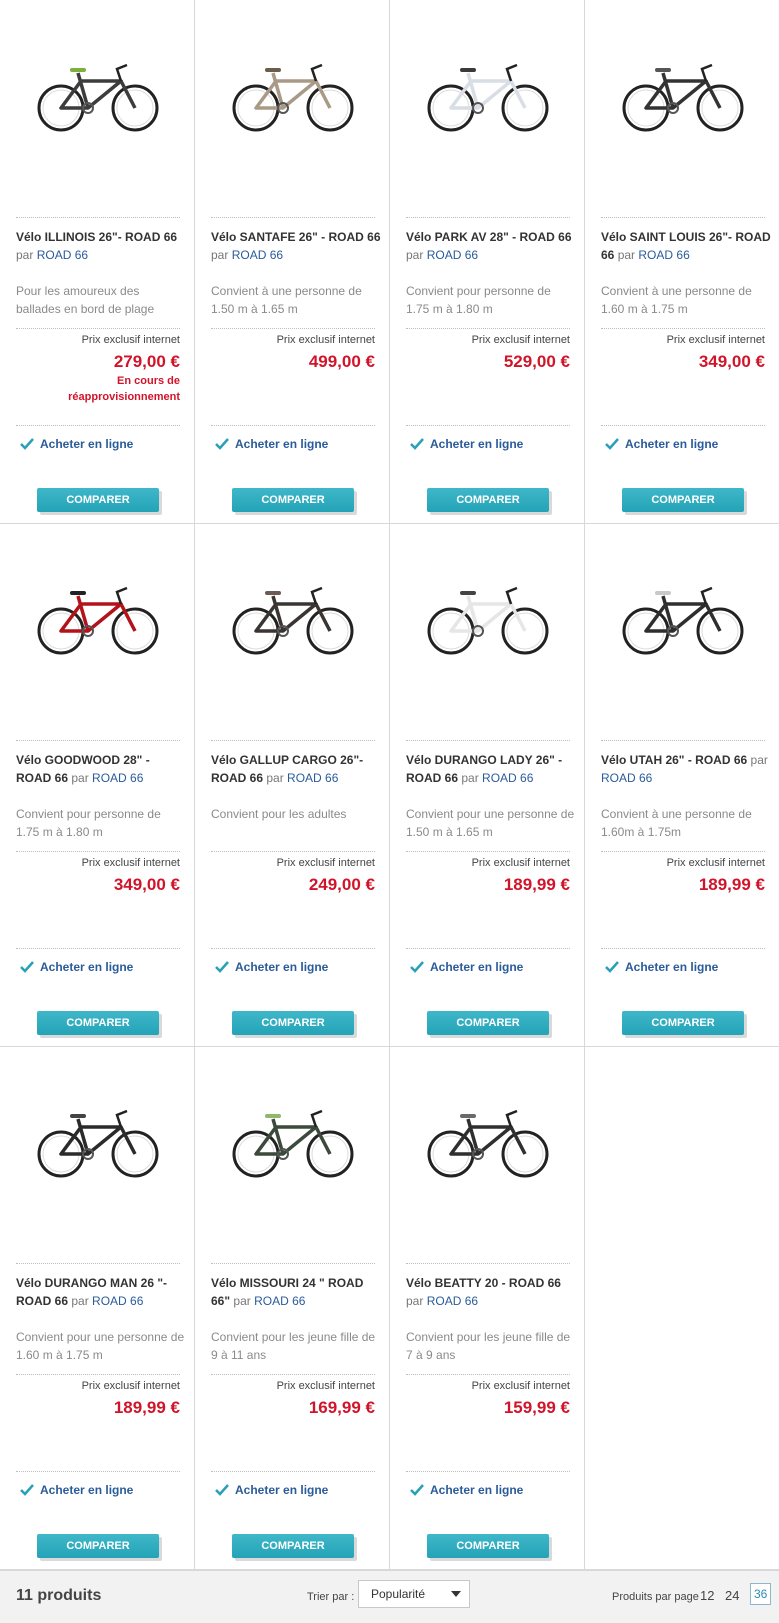  What do you see at coordinates (761, 1594) in the screenshot?
I see `per-page-36: 36` at bounding box center [761, 1594].